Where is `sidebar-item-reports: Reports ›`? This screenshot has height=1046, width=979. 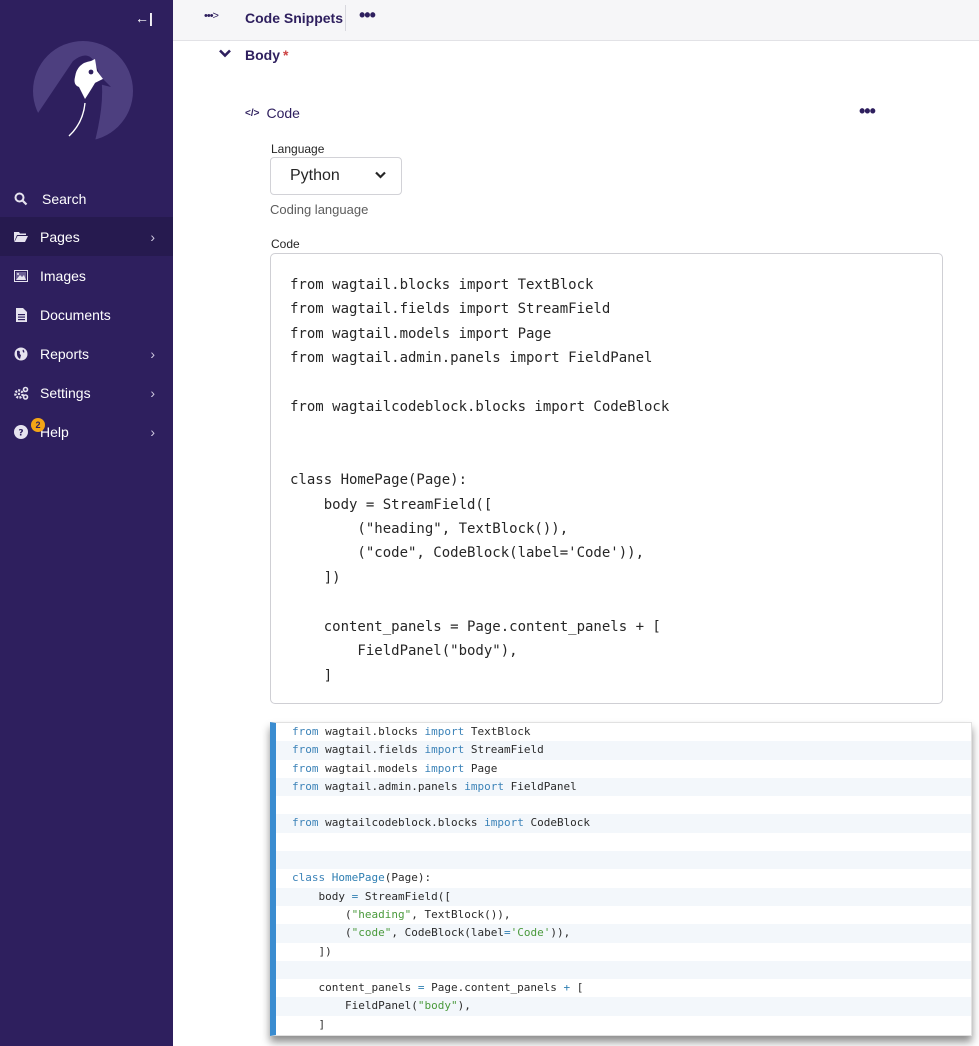 sidebar-item-reports: Reports › is located at coordinates (86, 353).